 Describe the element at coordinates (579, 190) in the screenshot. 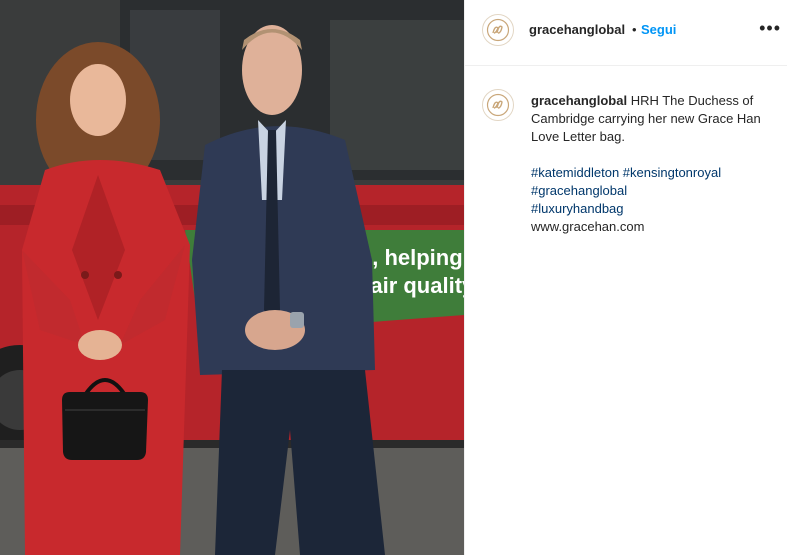

I see `hashtag-link: #gracehanglobal` at that location.